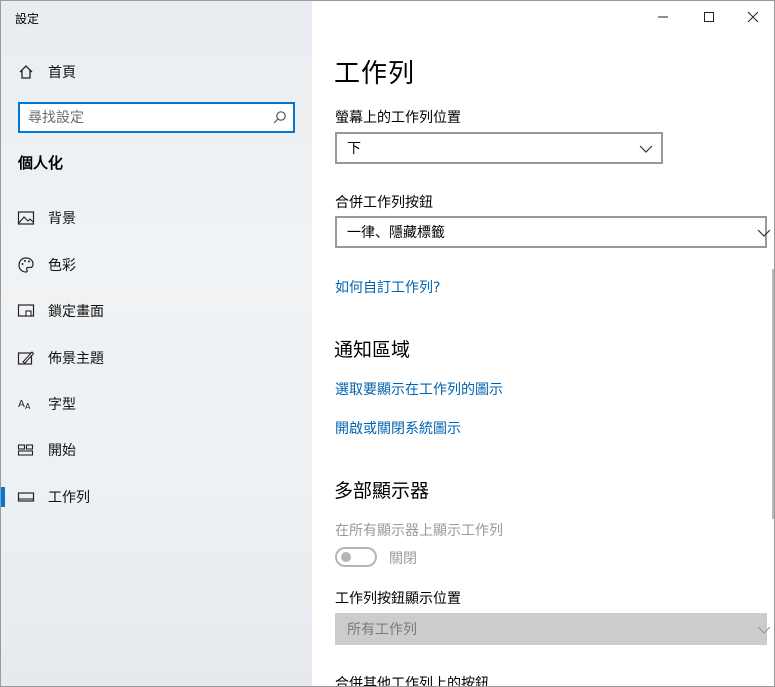  What do you see at coordinates (419, 531) in the screenshot?
I see `show-all-displays-label: 在所有顯示器上顯示工作列` at bounding box center [419, 531].